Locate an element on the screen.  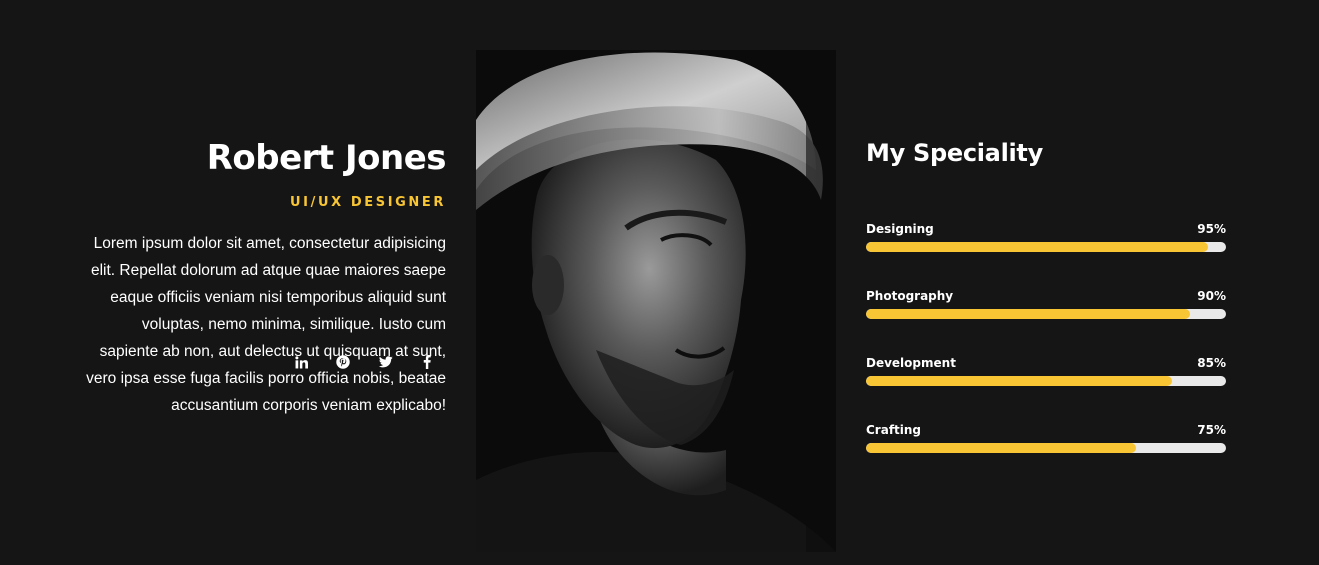
speciality-title: My Speciality is located at coordinates (954, 153).